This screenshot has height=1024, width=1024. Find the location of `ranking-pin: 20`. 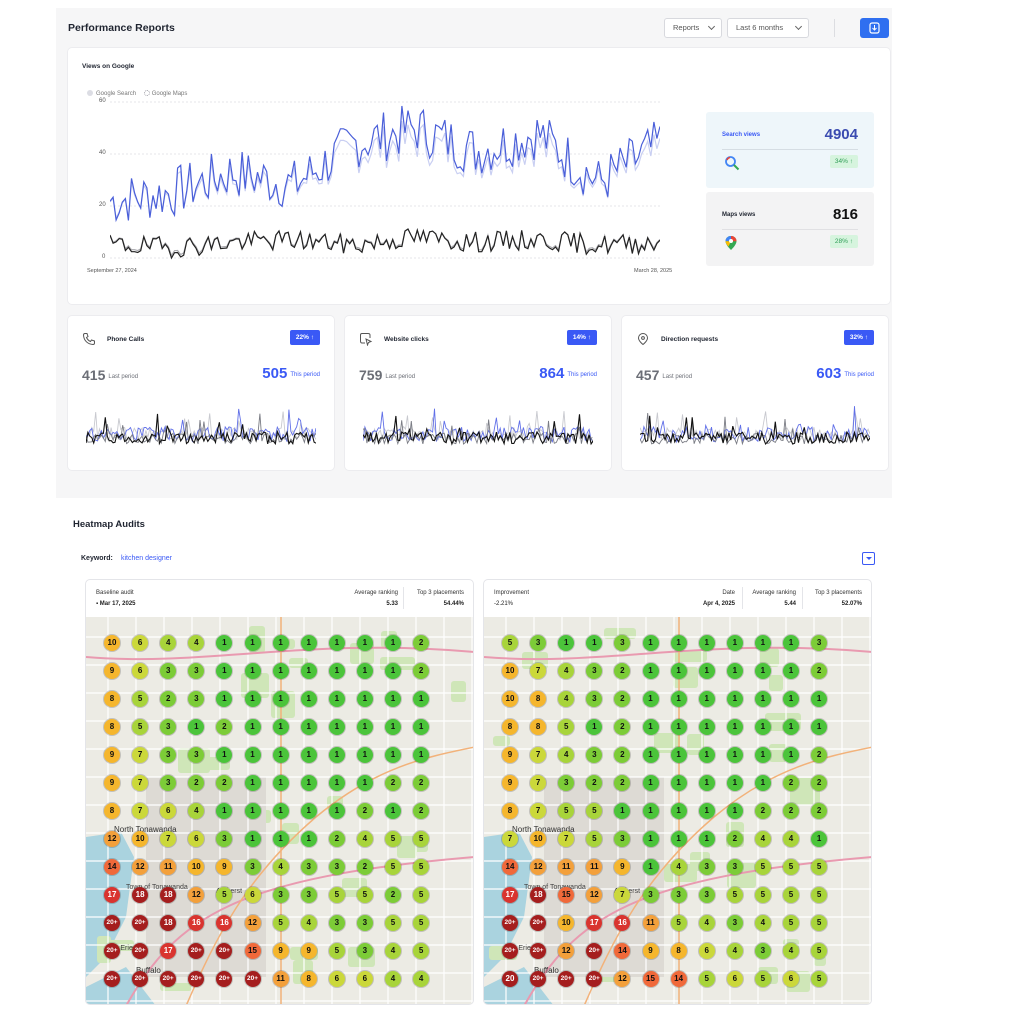

ranking-pin: 20 is located at coordinates (510, 979).